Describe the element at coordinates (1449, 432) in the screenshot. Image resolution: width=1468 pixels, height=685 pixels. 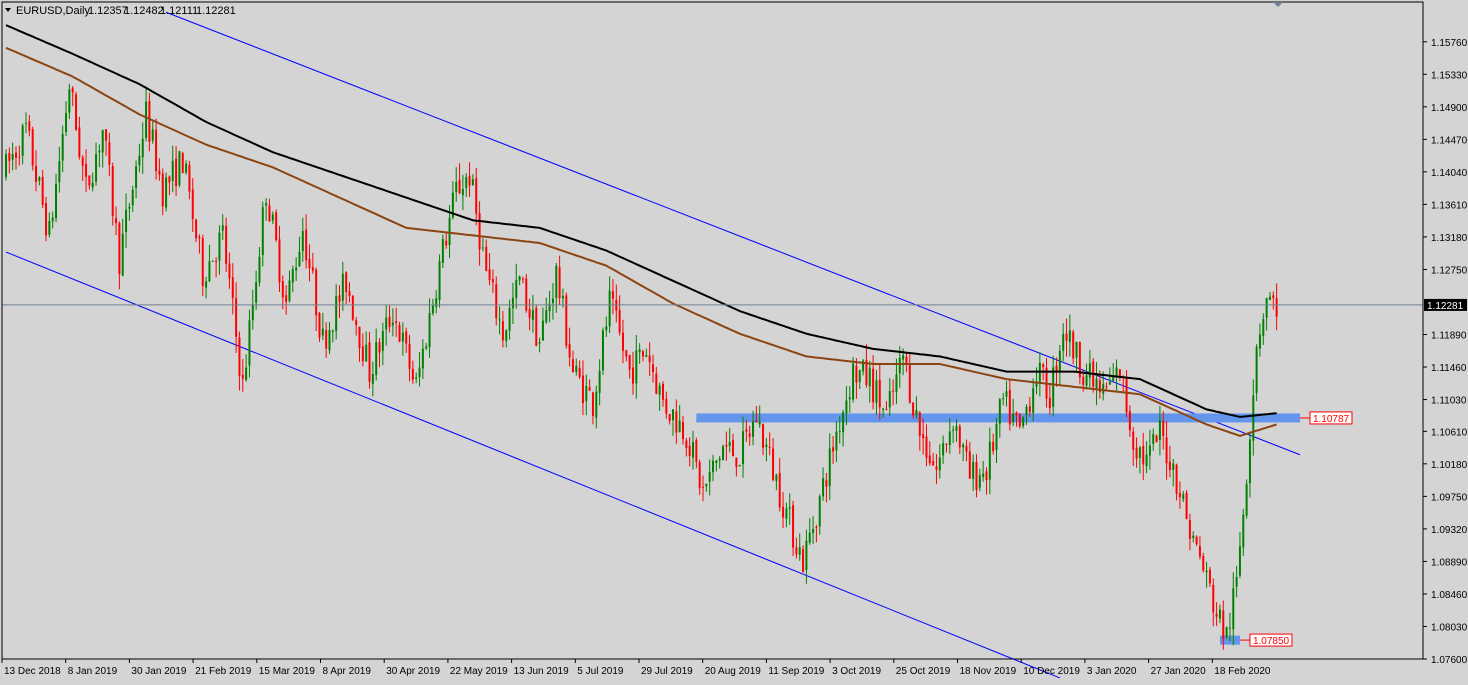
I see `y-tick-label: 1.10610` at that location.